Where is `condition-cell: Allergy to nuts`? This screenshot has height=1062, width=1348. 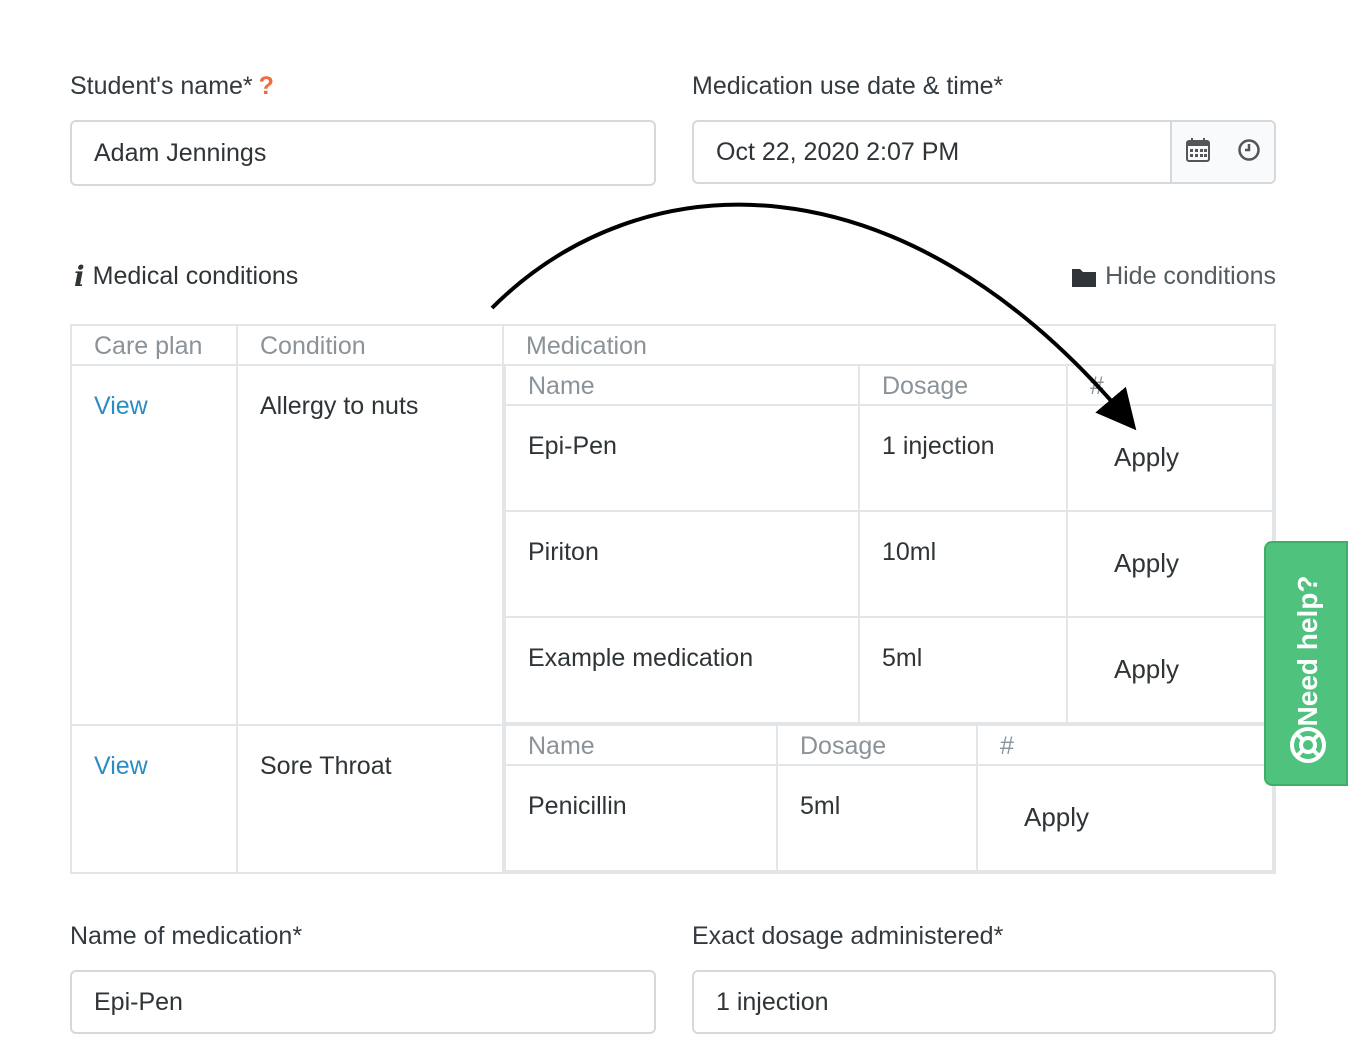
condition-cell: Allergy to nuts is located at coordinates (370, 545).